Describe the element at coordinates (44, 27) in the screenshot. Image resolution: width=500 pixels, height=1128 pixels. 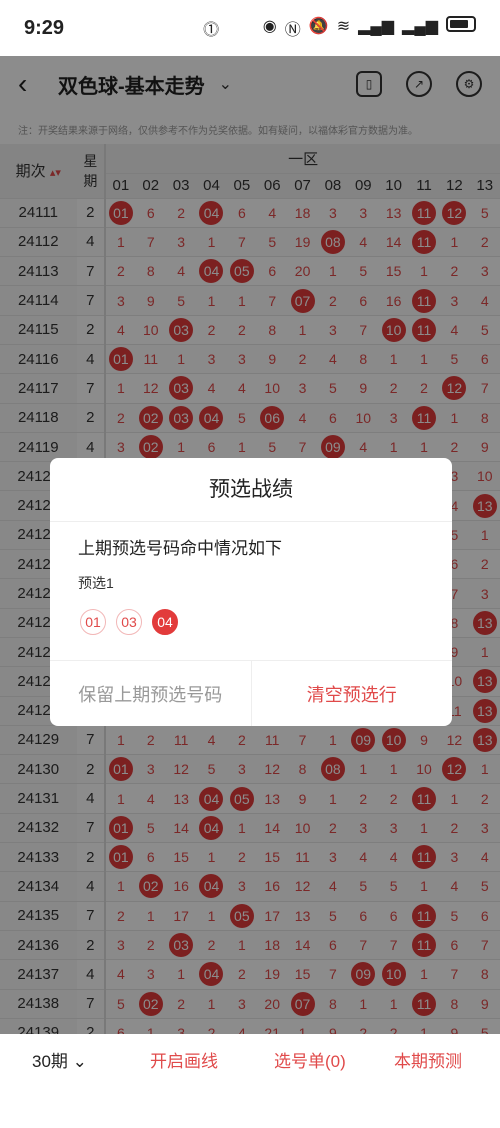
I see `status-time: 9:29` at that location.